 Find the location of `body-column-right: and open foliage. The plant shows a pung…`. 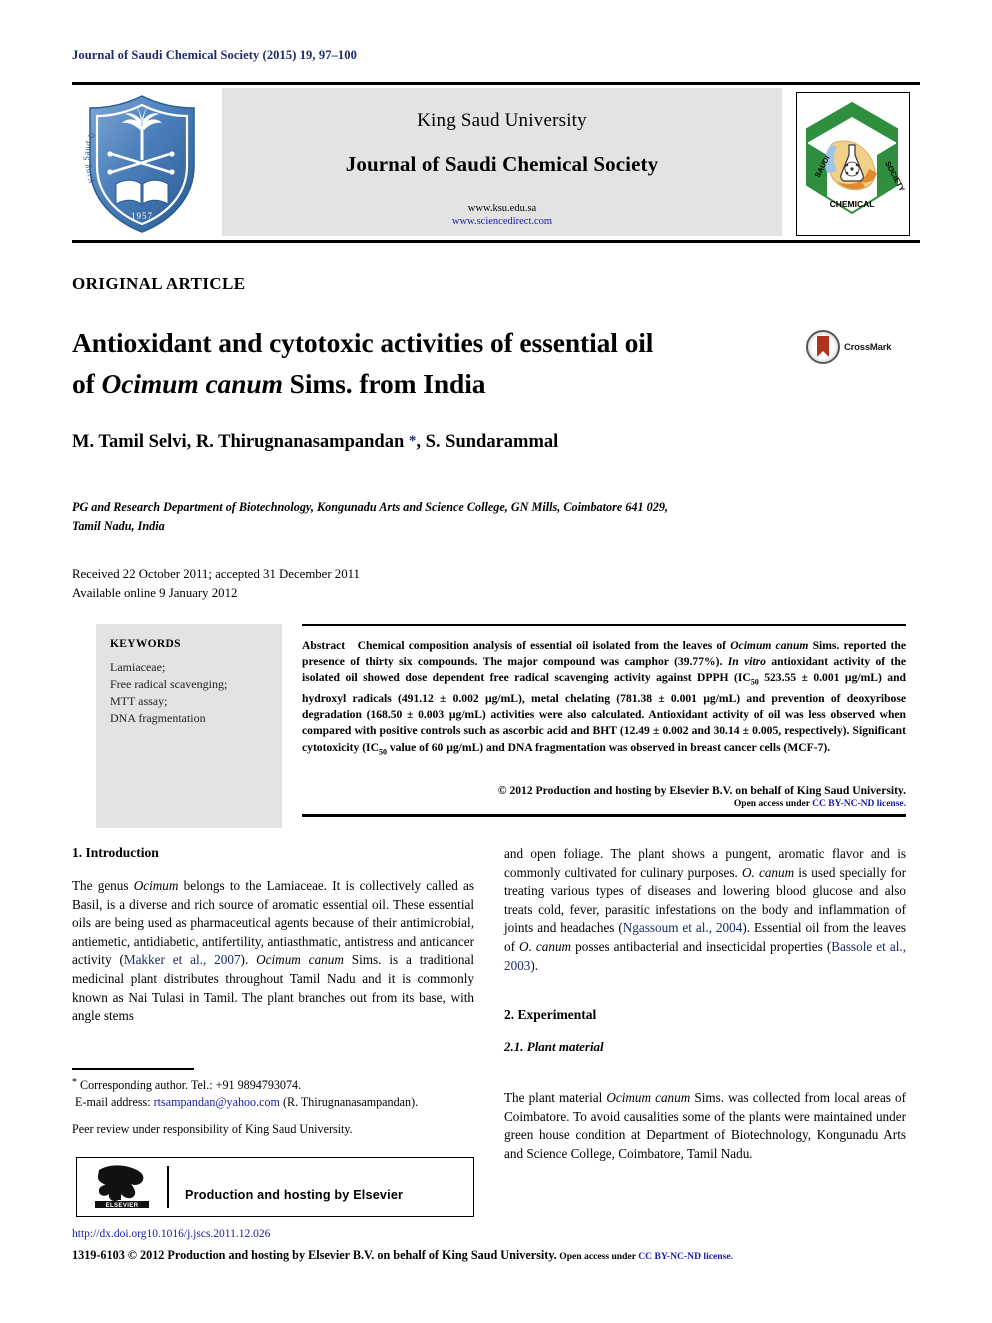

body-column-right: and open foliage. The plant shows a pung… is located at coordinates (705, 1011).